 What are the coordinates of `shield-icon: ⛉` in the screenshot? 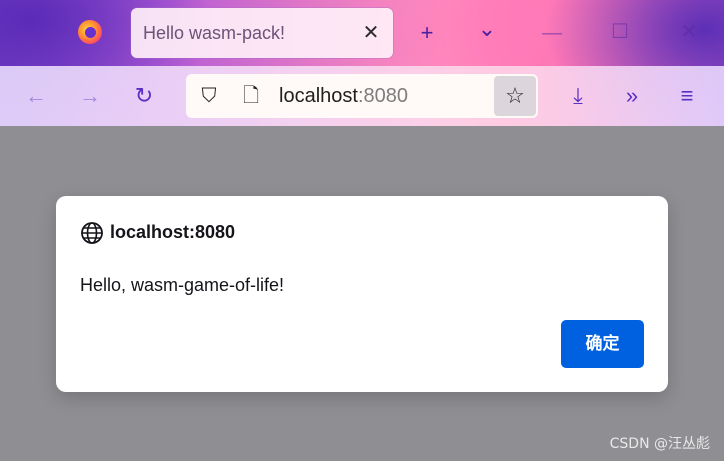 It's located at (209, 96).